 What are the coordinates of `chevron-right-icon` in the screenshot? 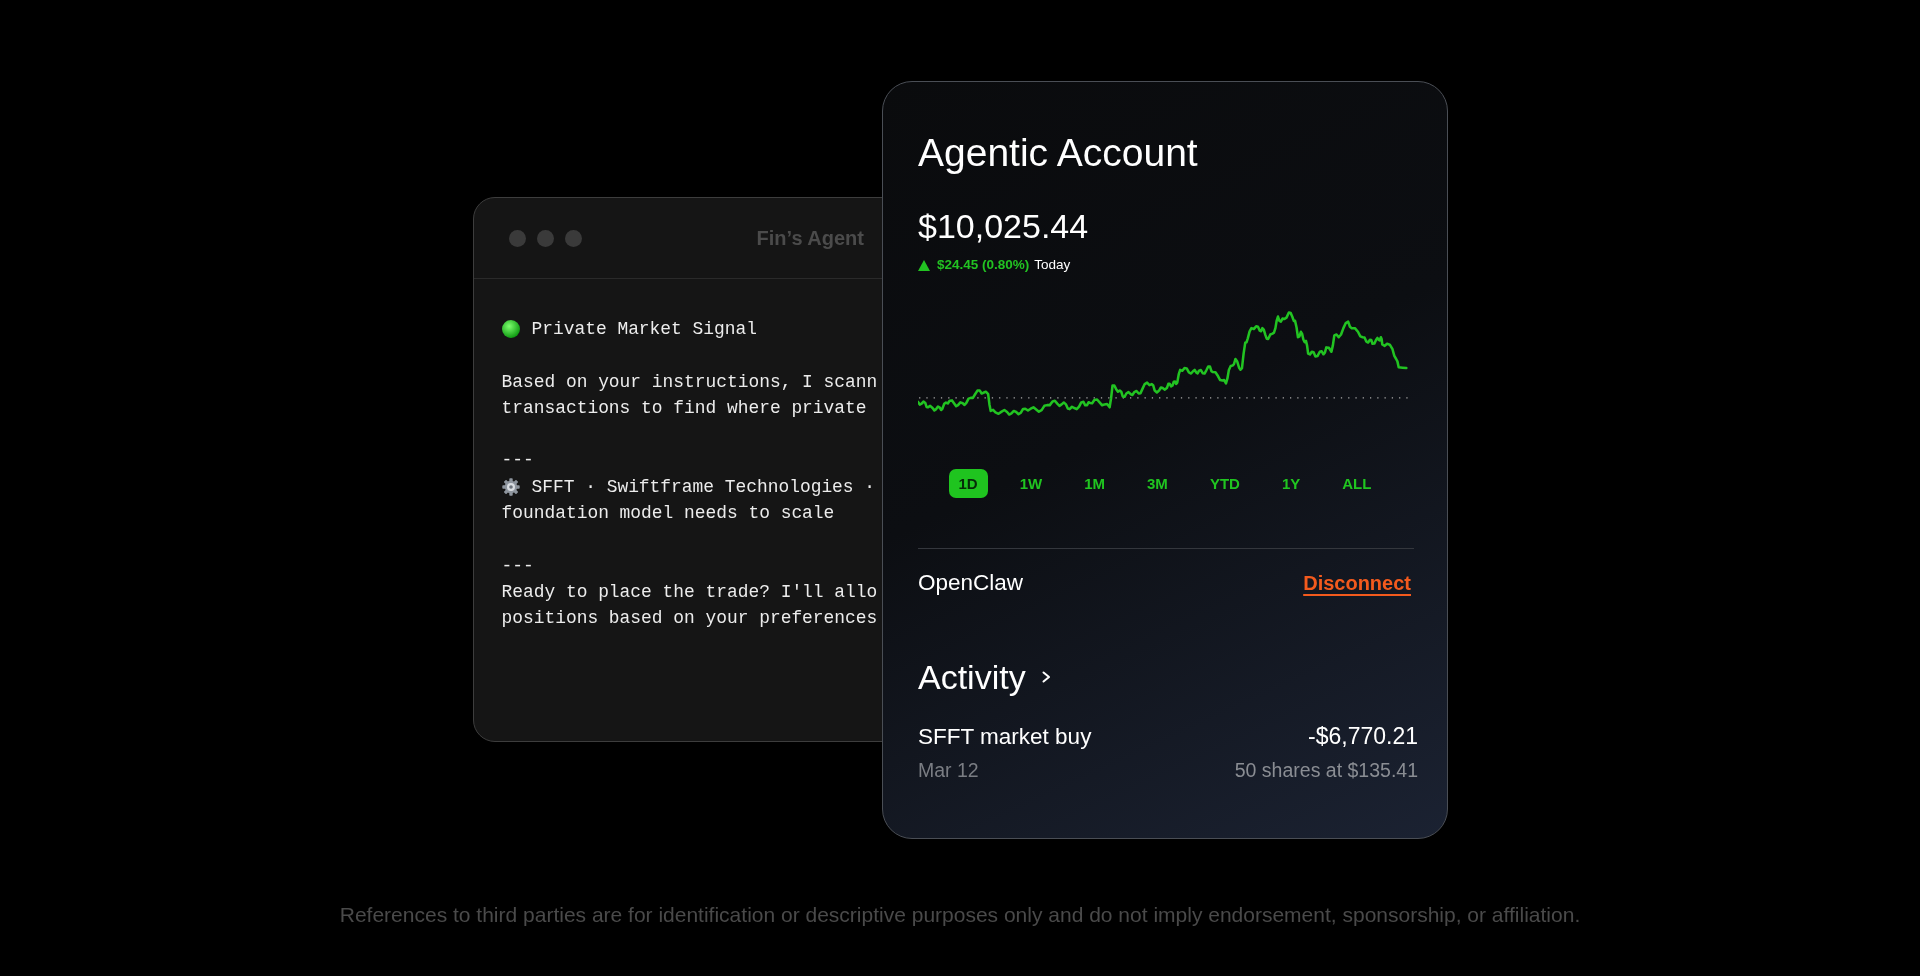 It's located at (1046, 677).